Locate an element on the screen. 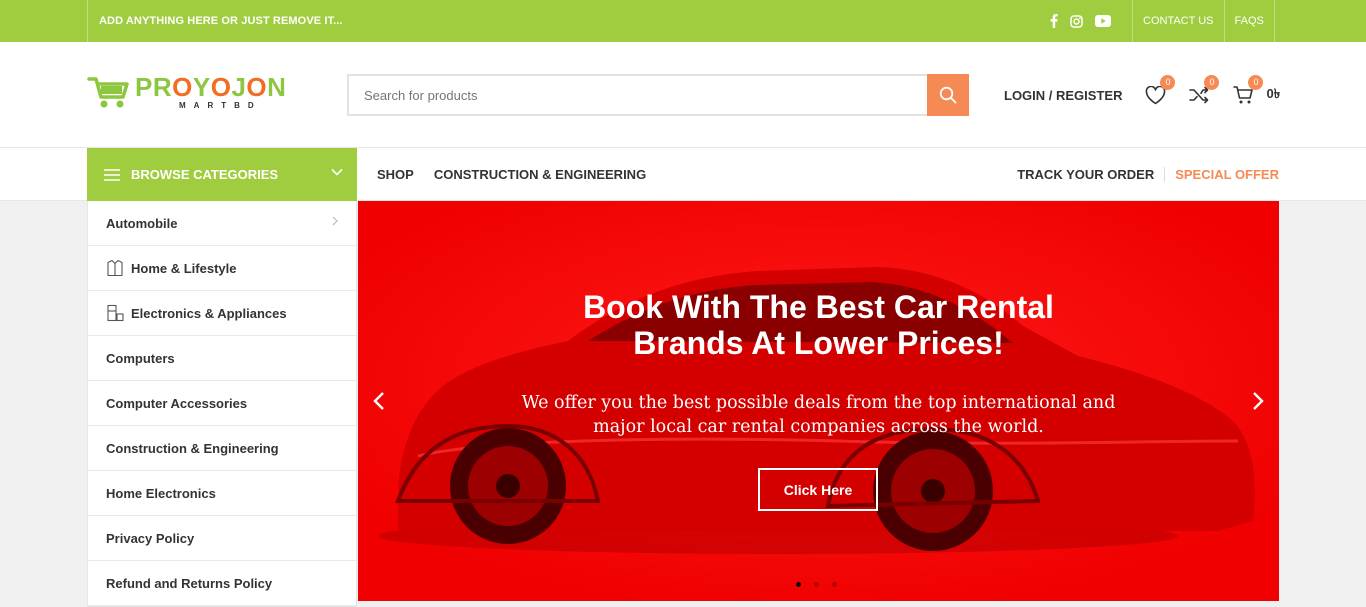  category-item-label: Computer Accessories is located at coordinates (177, 403).